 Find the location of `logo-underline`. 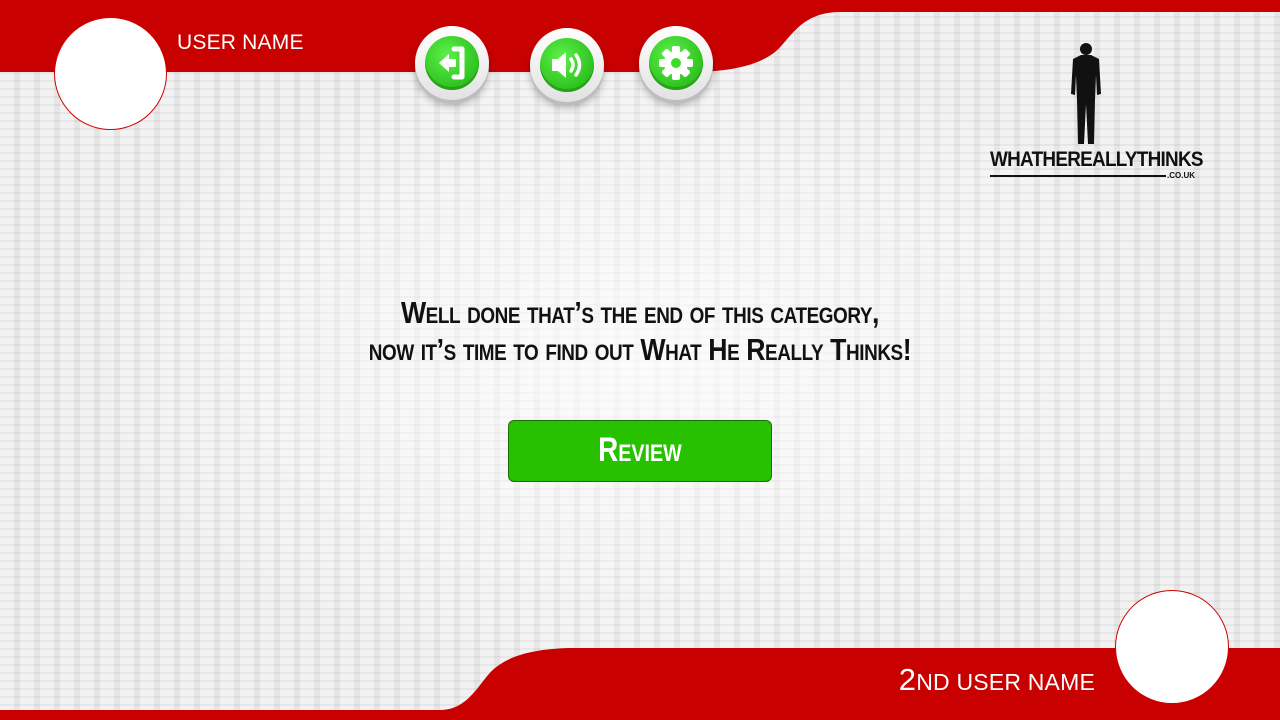

logo-underline is located at coordinates (1078, 176).